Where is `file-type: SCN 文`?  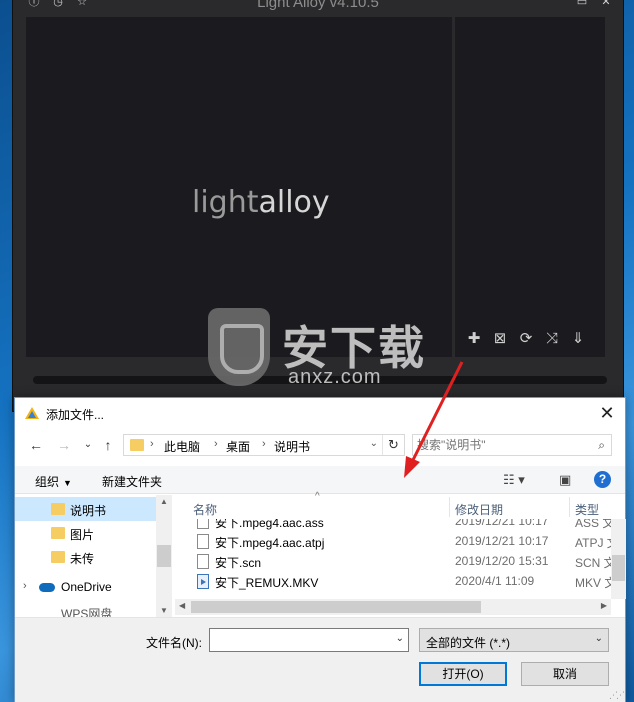
file-type: SCN 文 is located at coordinates (593, 563).